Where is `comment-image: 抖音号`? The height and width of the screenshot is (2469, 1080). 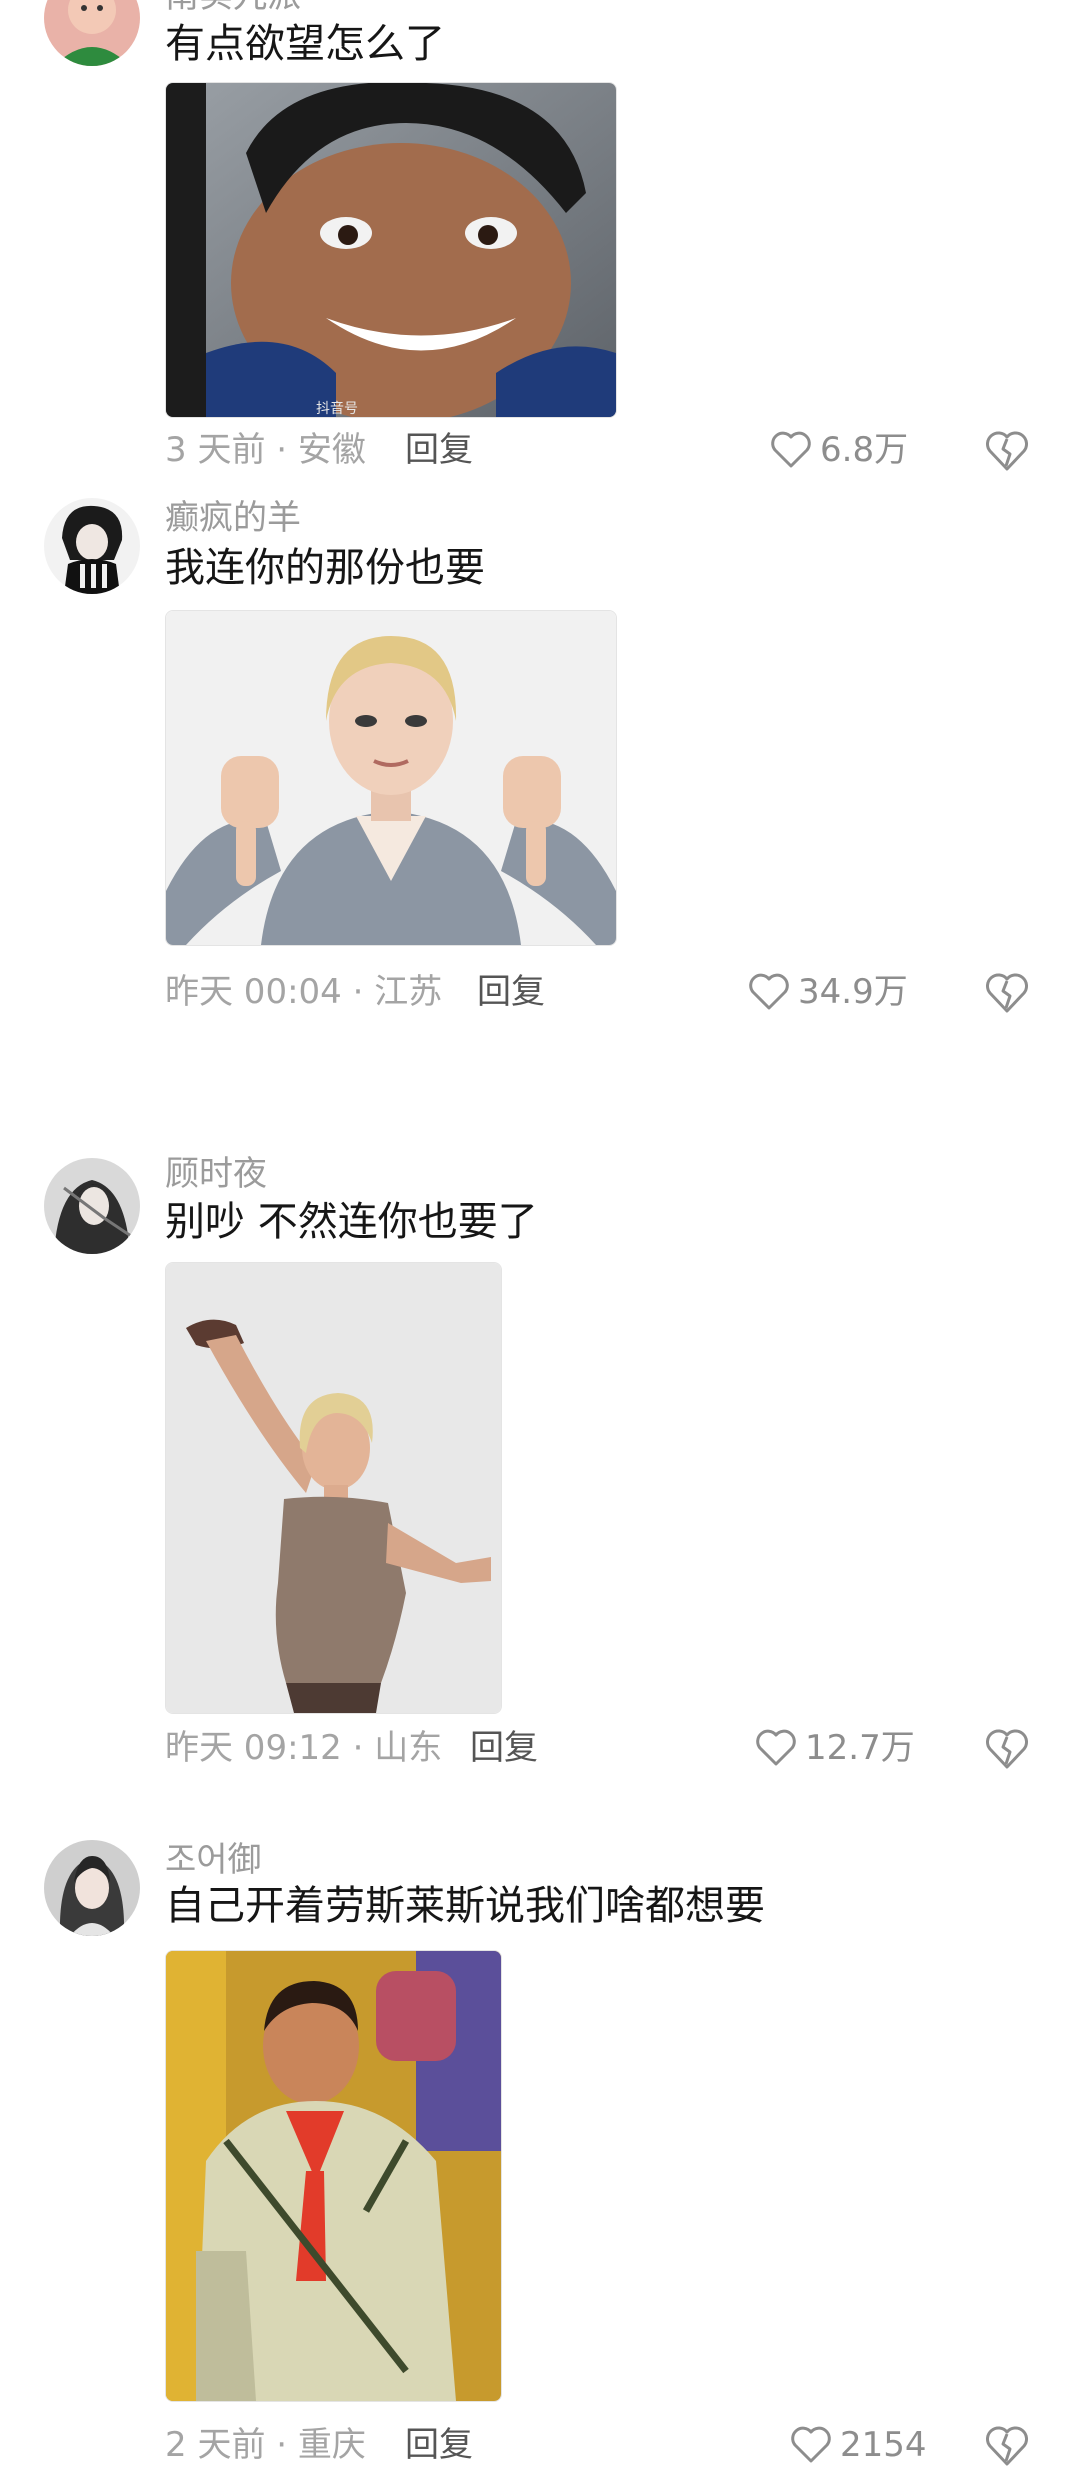 comment-image: 抖音号 is located at coordinates (391, 250).